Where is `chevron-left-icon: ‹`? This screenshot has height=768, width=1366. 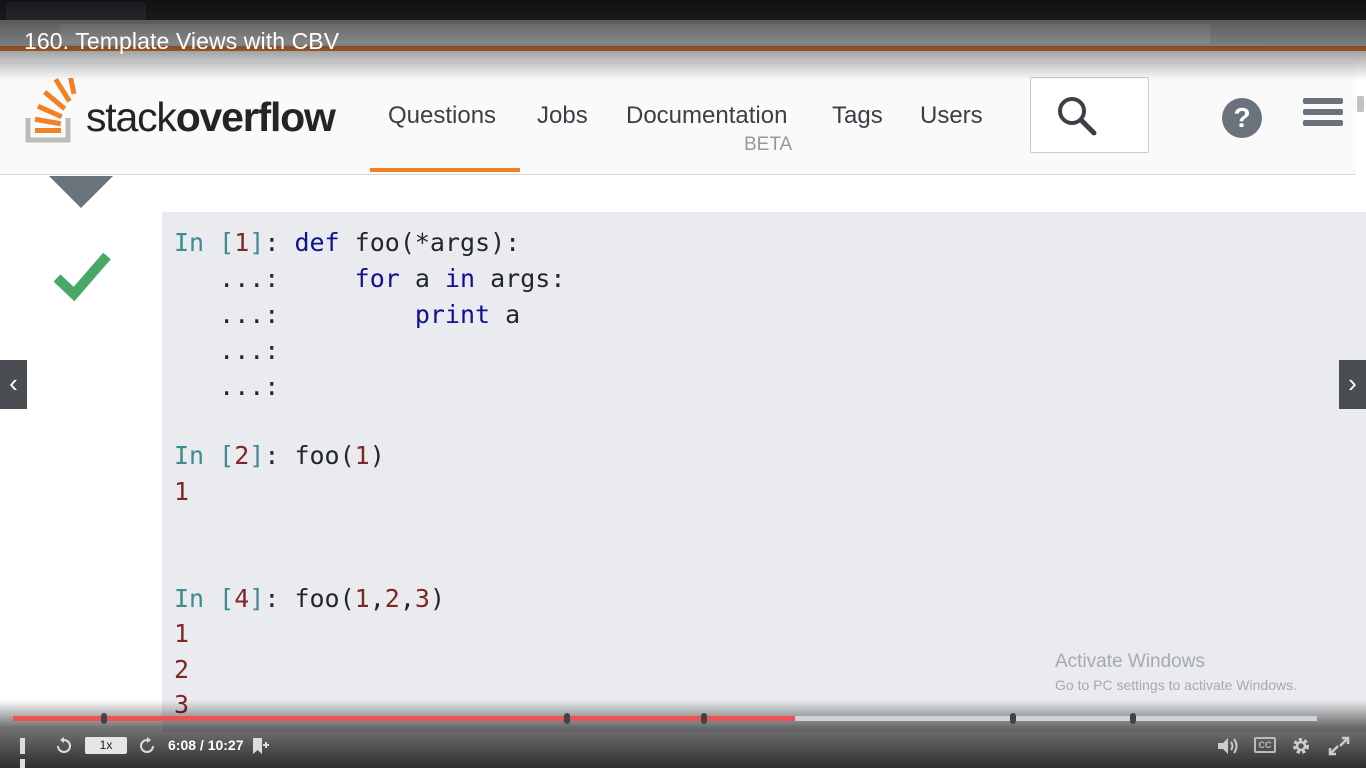
chevron-left-icon: ‹ is located at coordinates (13, 383).